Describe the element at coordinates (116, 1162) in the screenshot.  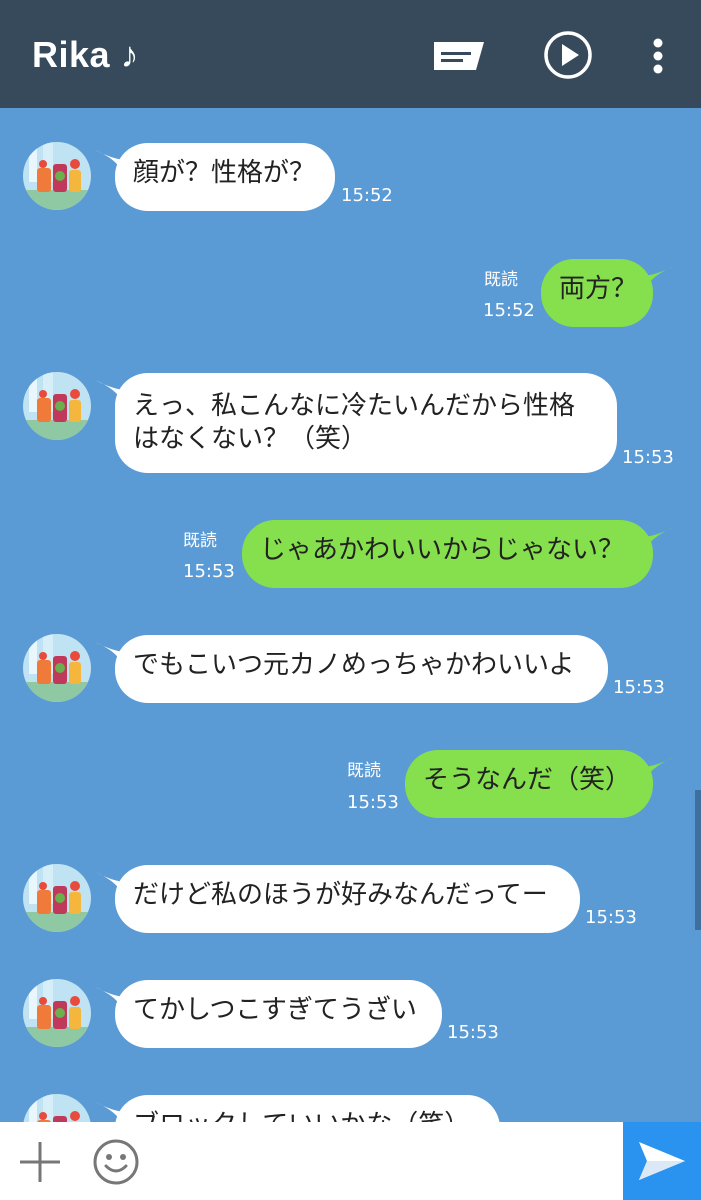
I see `emoji-icon` at that location.